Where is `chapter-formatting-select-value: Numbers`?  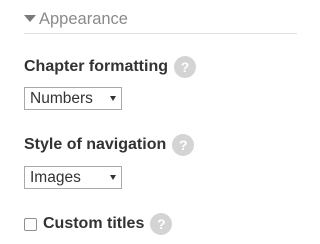
chapter-formatting-select-value: Numbers is located at coordinates (61, 98).